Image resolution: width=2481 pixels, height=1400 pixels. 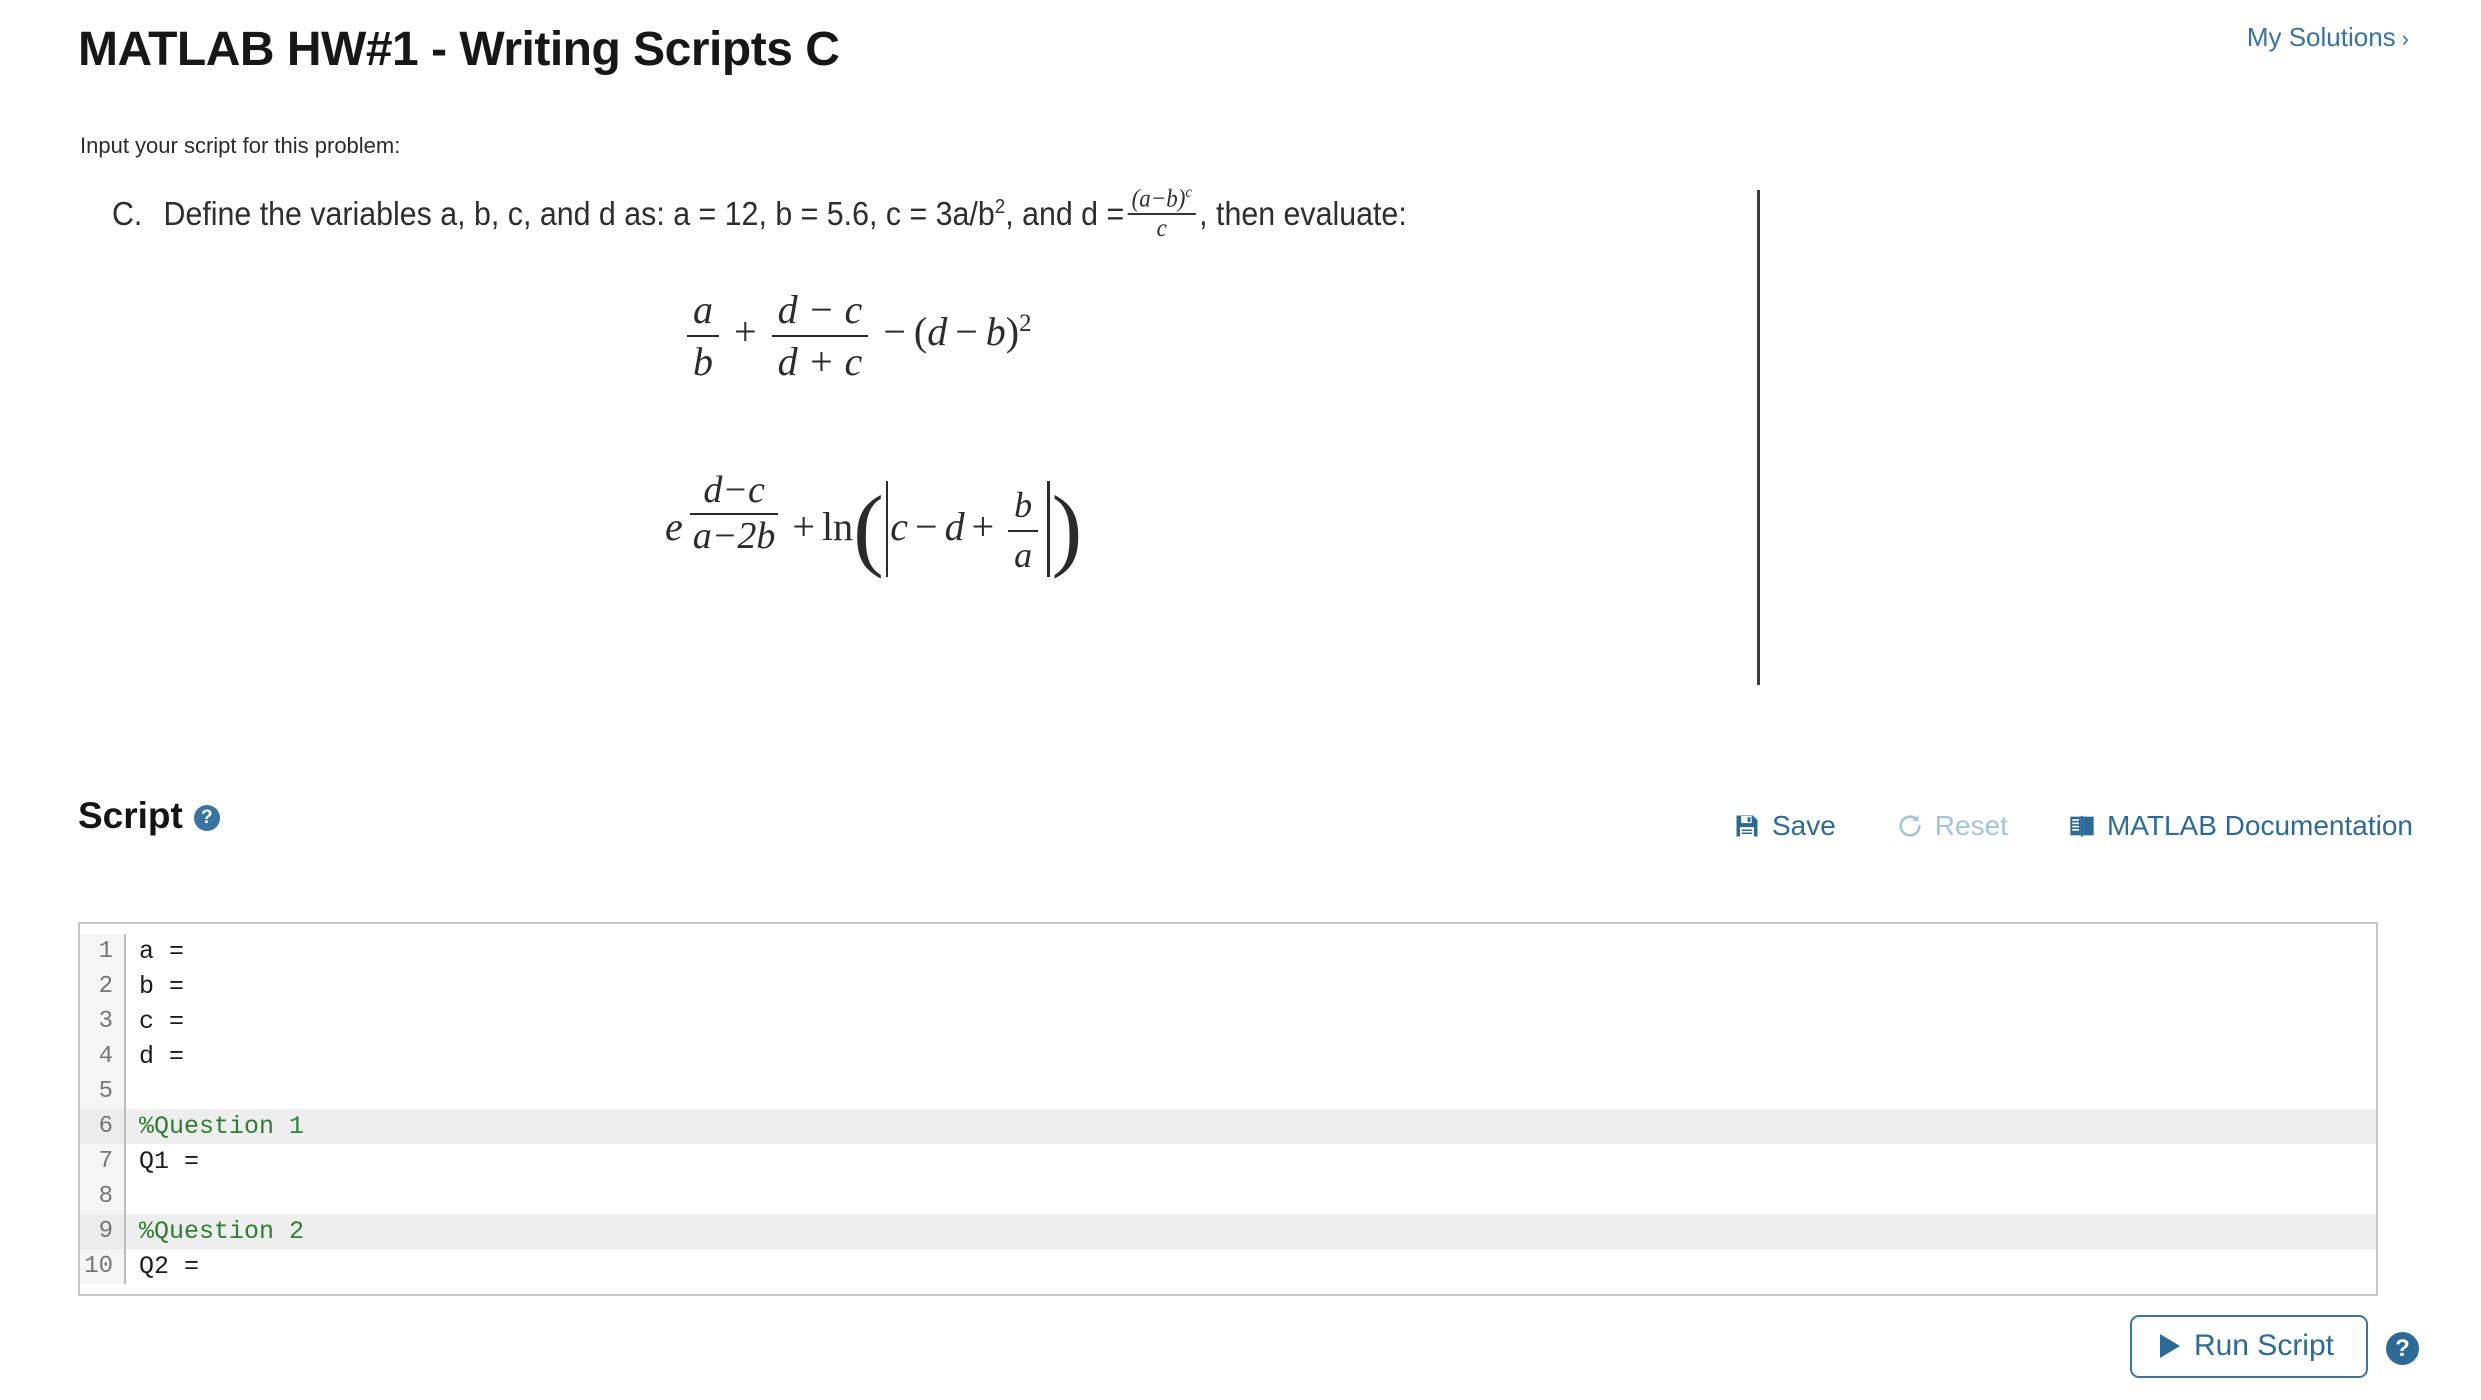 What do you see at coordinates (995, 332) in the screenshot?
I see `expr1-tail-b: b` at bounding box center [995, 332].